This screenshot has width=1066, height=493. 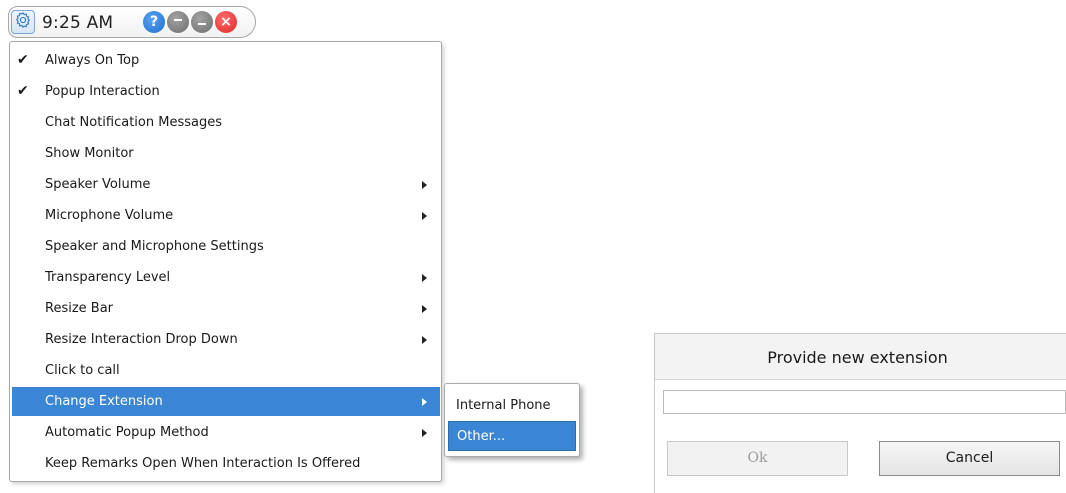 I want to click on dialog-header: Provide new extension, so click(x=860, y=356).